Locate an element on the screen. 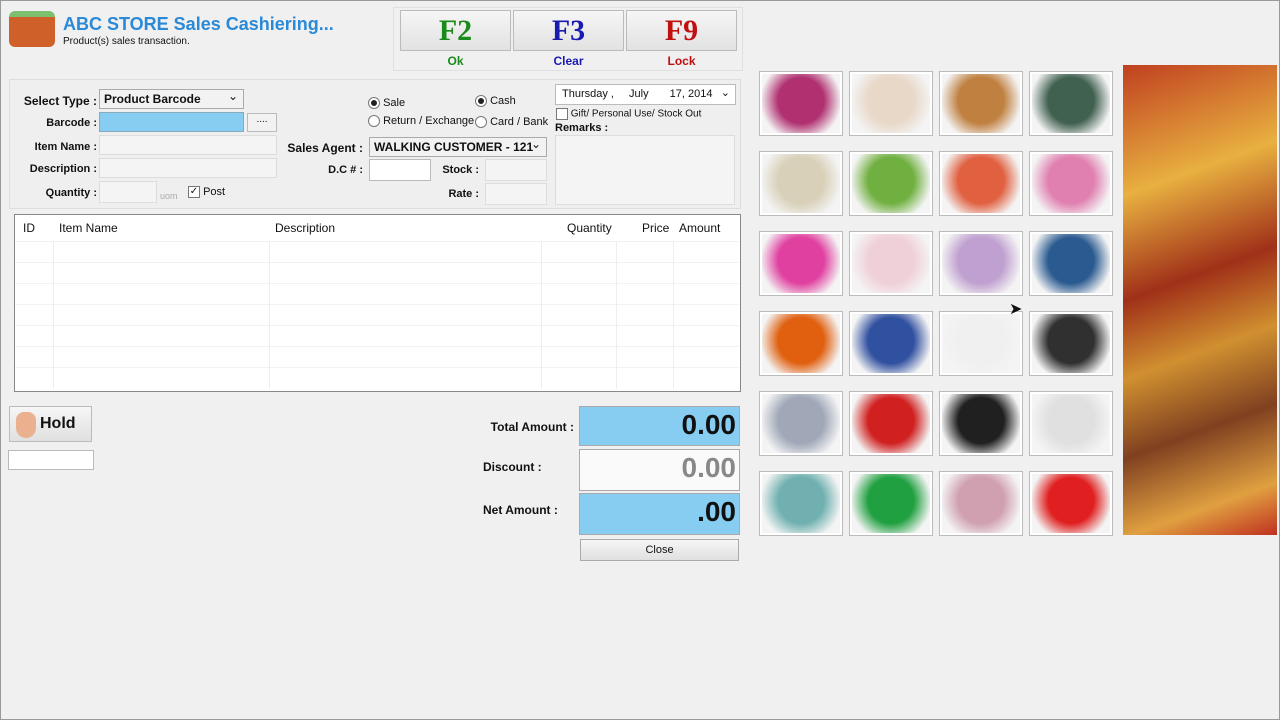 The height and width of the screenshot is (720, 1280). fkey-f2-button: F2 is located at coordinates (455, 30).